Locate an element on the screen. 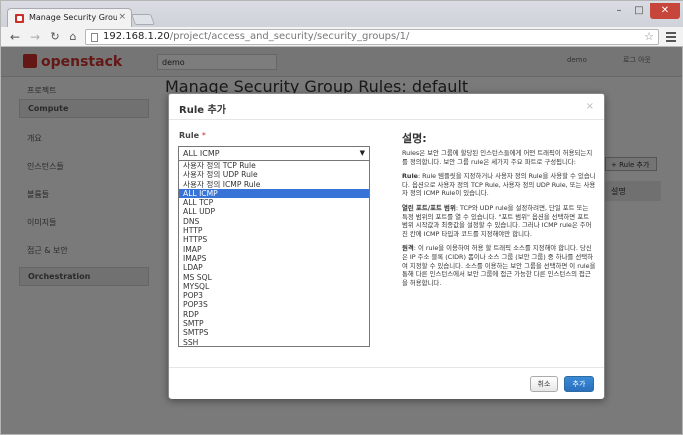 This screenshot has width=683, height=435. help-paragraph-term: 열린 포트/포트 범위 is located at coordinates (429, 207).